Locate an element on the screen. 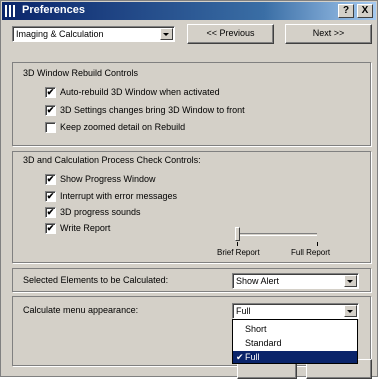 This screenshot has height=379, width=378. slider-min-label: Brief Report is located at coordinates (238, 252).